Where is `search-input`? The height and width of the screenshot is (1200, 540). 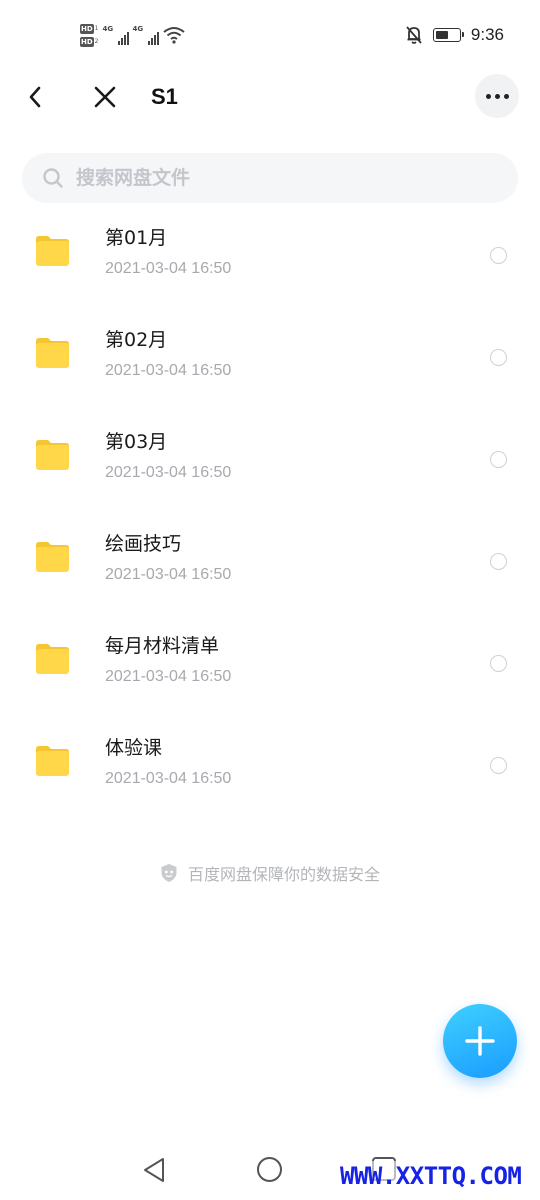
search-input is located at coordinates (266, 178).